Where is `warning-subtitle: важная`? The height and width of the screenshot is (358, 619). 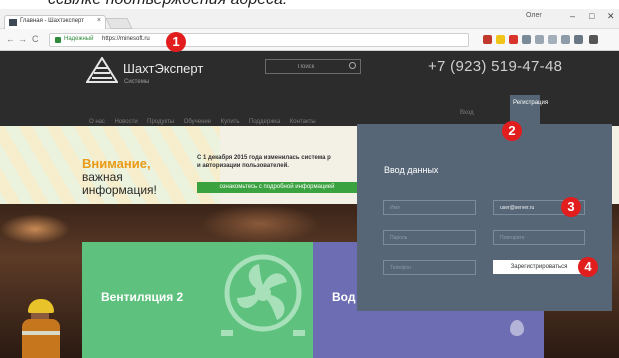
warning-subtitle: важная is located at coordinates (102, 177).